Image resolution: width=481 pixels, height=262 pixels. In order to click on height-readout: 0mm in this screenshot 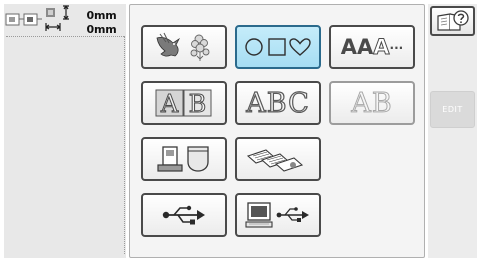, I will do `click(101, 15)`.